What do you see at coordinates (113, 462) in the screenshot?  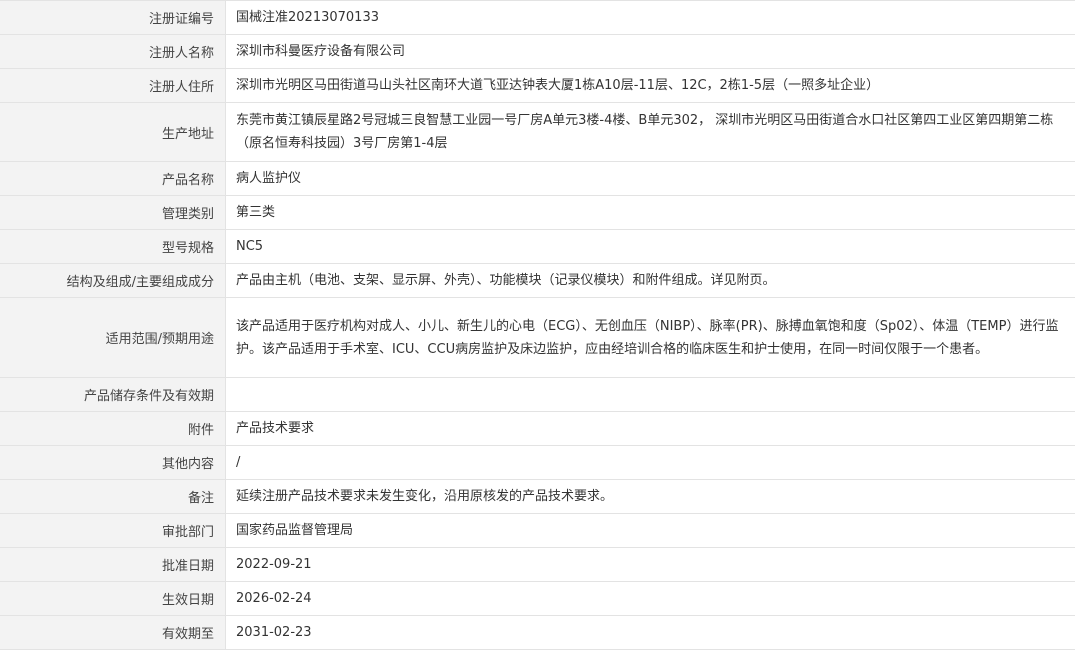 I see `field-label: 其他内容` at bounding box center [113, 462].